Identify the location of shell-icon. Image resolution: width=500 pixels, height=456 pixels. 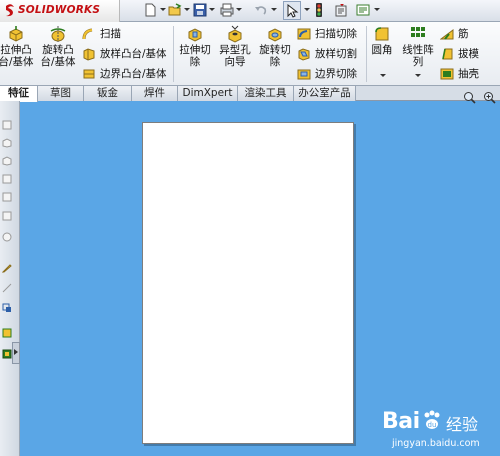
(447, 74).